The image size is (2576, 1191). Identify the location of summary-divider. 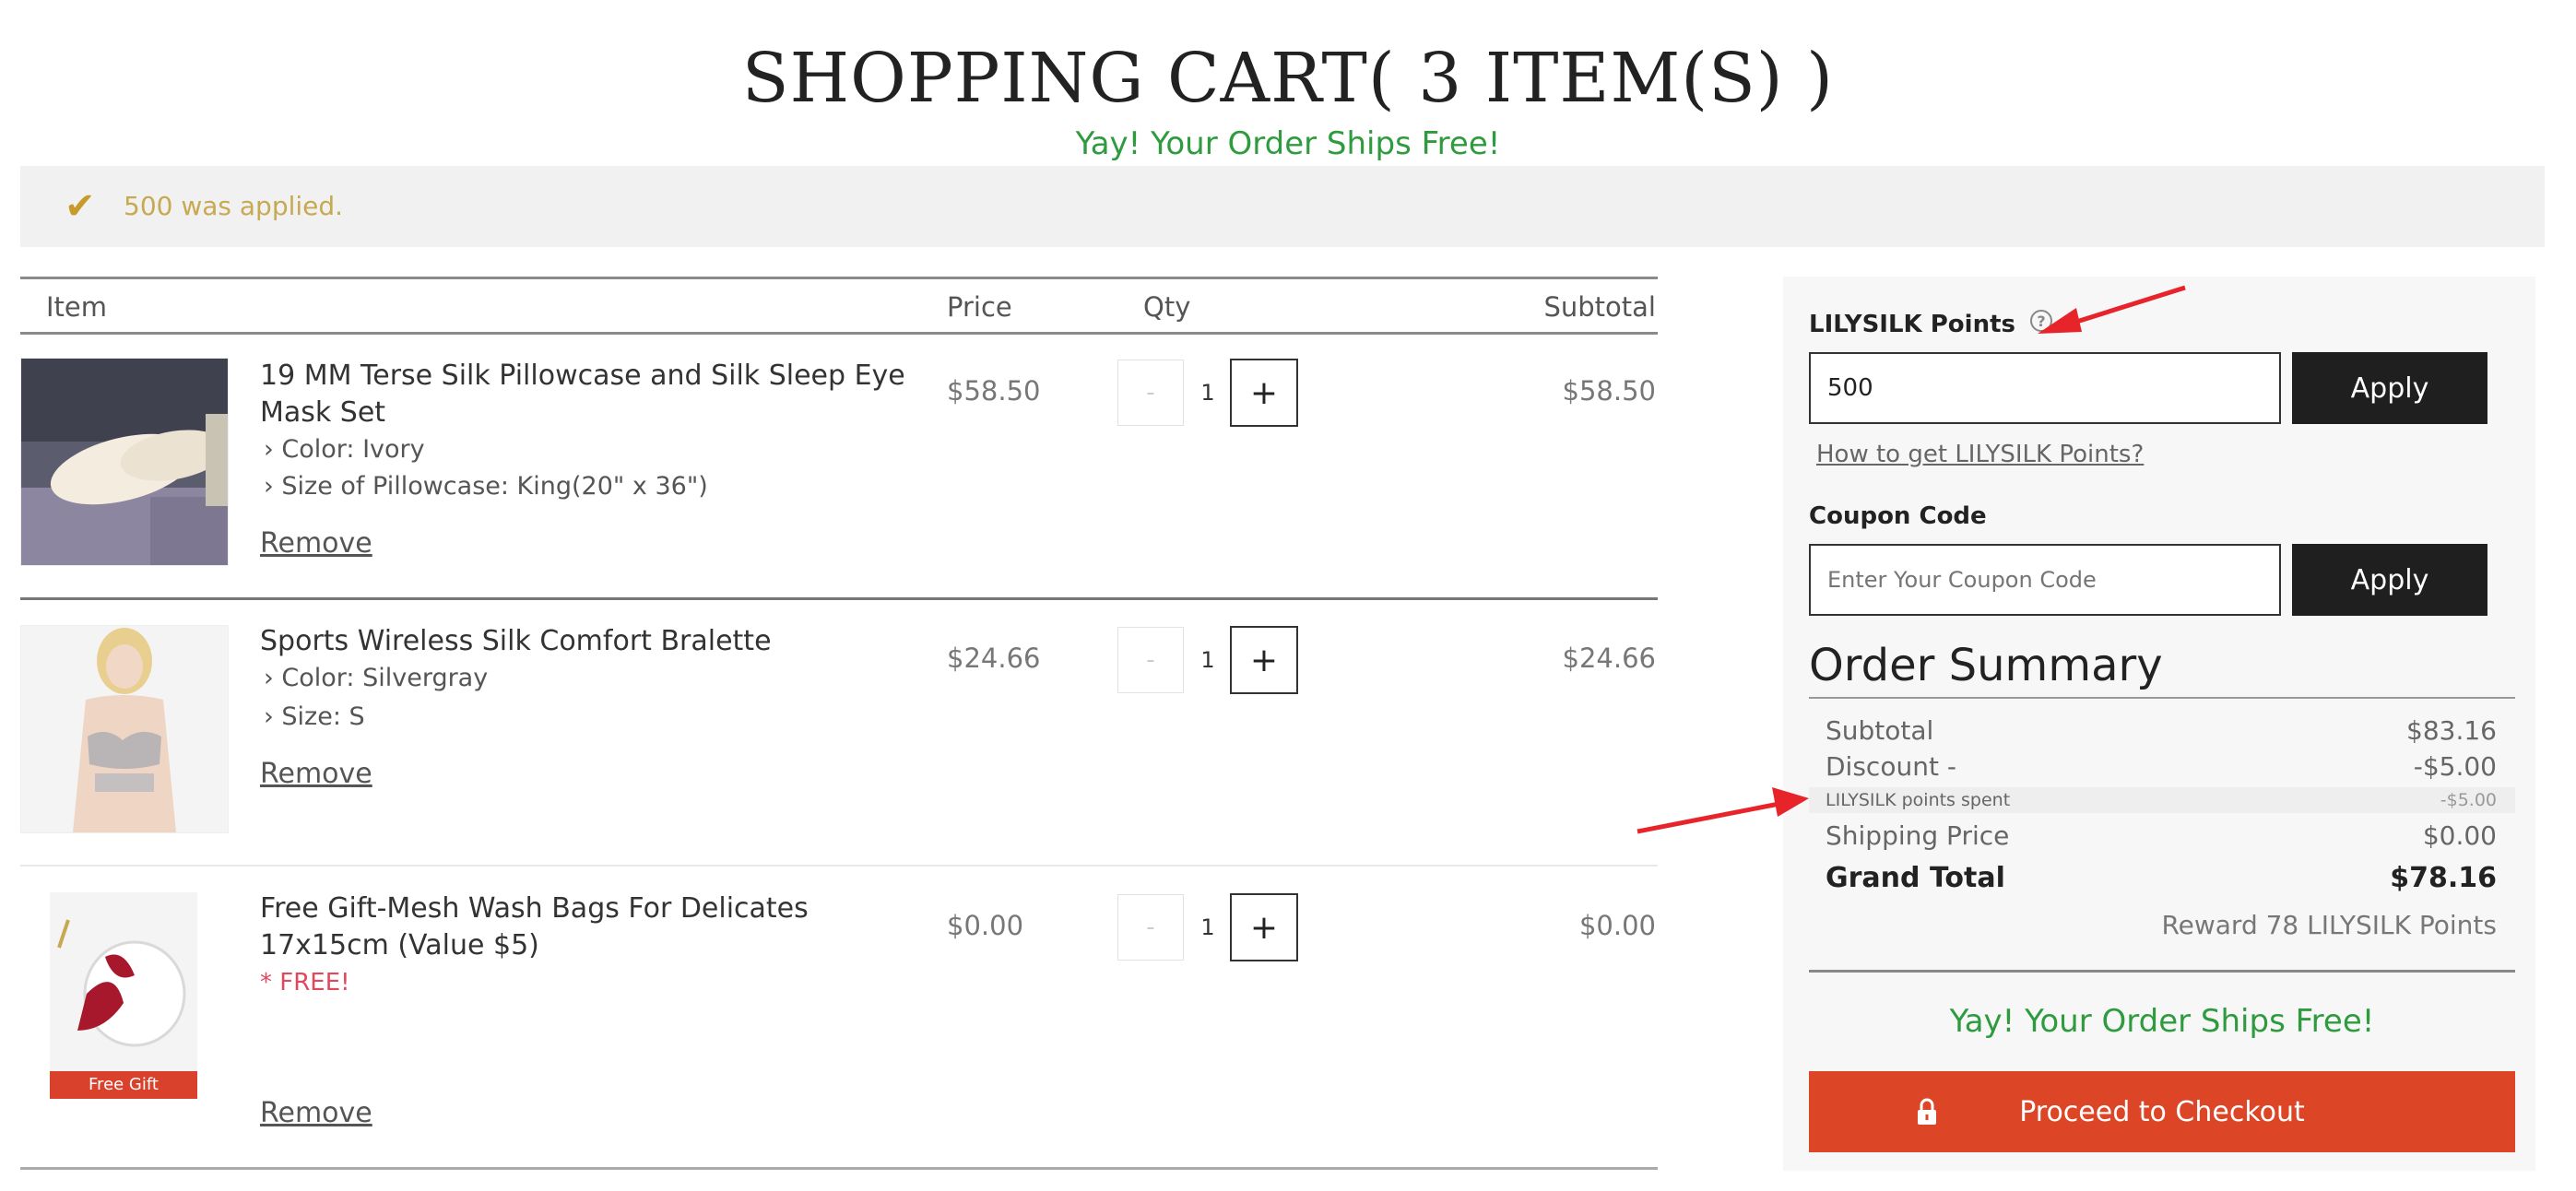
(2162, 698).